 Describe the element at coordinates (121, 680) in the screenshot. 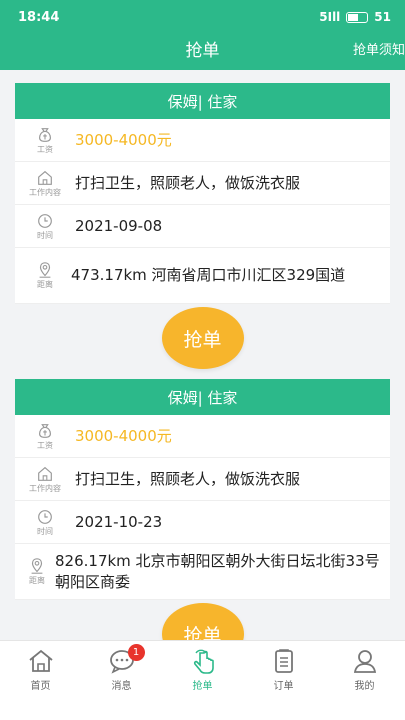

I see `tab-messages: 1 消息` at that location.